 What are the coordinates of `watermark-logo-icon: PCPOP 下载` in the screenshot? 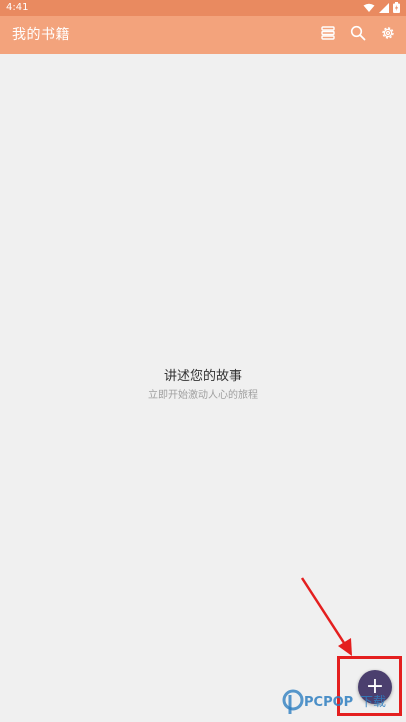 It's located at (341, 705).